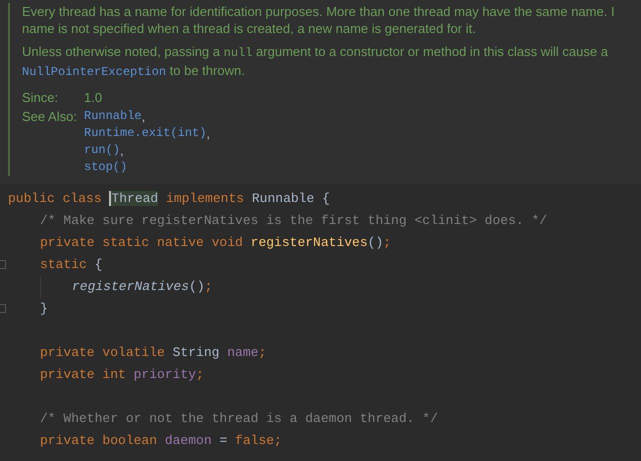 This screenshot has height=461, width=641. What do you see at coordinates (294, 221) in the screenshot?
I see `code-line: /* Make sure registerNatives is the first thing <clinit> does. */` at bounding box center [294, 221].